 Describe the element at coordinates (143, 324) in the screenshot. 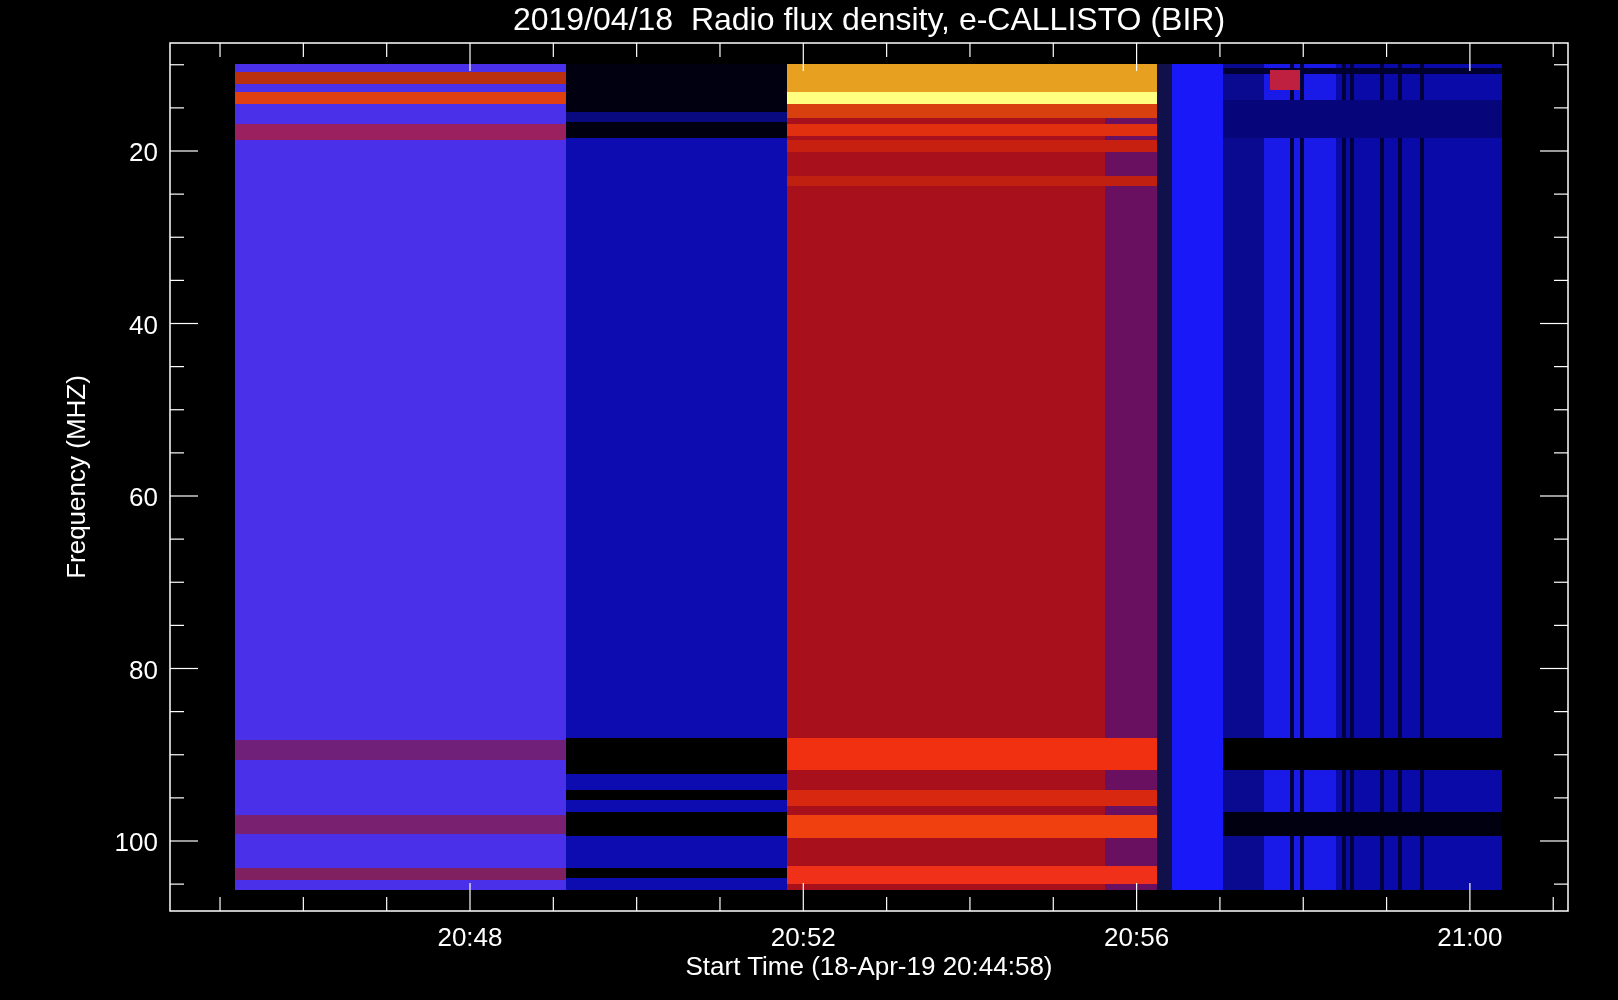

I see `tick-label: 40` at that location.